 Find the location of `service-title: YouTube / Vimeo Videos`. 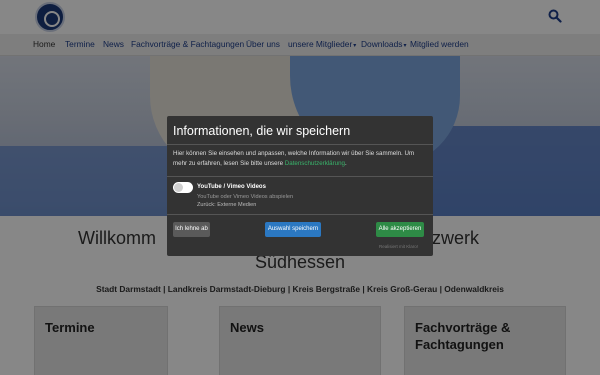

service-title: YouTube / Vimeo Videos is located at coordinates (231, 187).